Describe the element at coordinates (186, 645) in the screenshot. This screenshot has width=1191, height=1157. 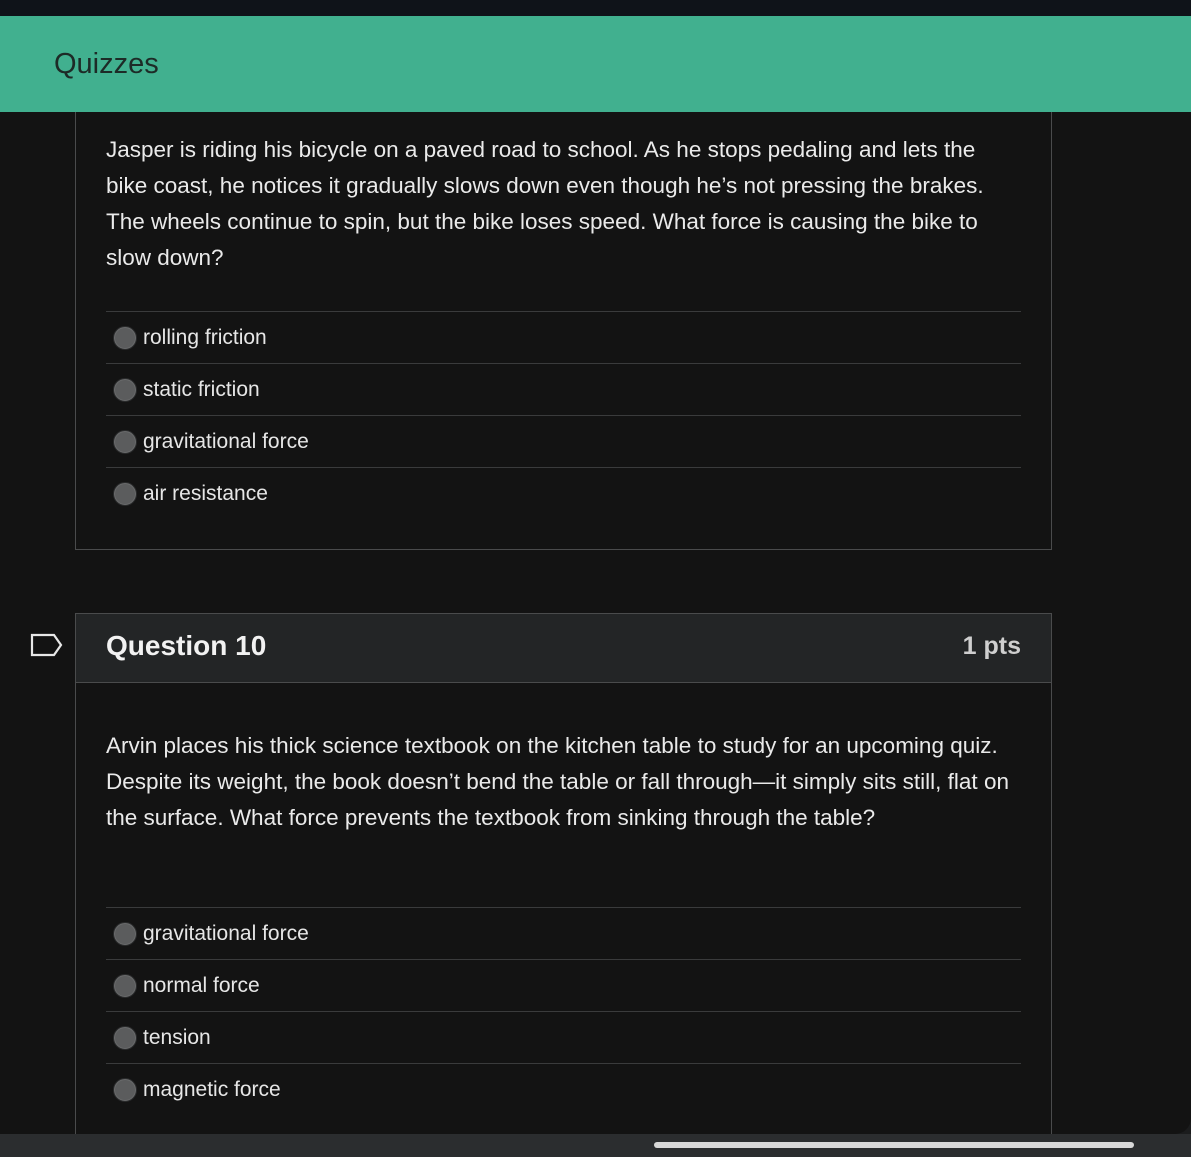
I see `question-title: Question 10` at that location.